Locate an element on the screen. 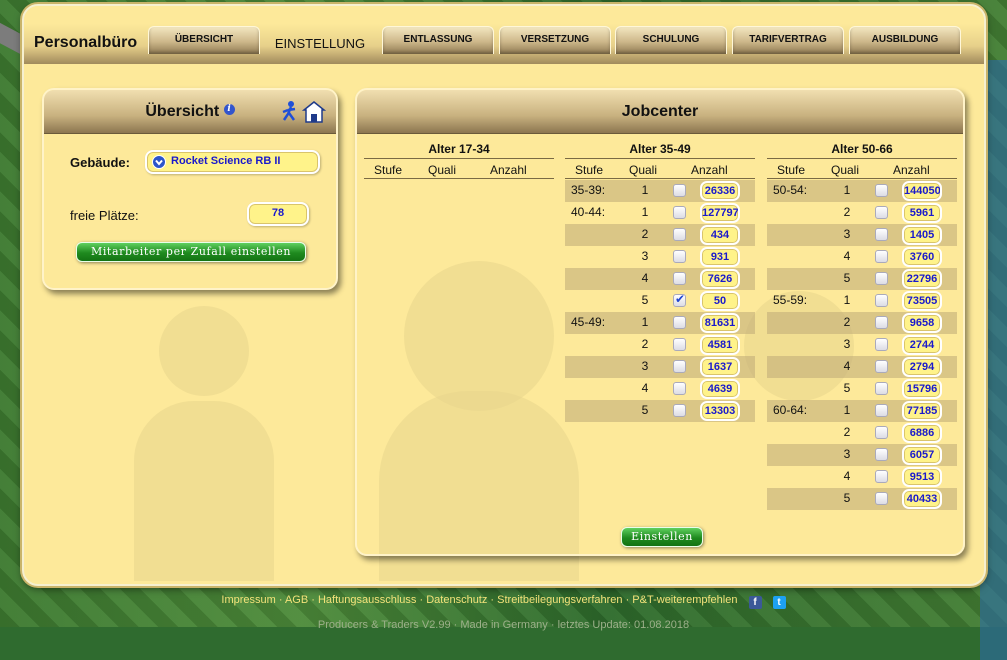 The width and height of the screenshot is (1007, 660). row-anzahl: 144050 is located at coordinates (922, 191).